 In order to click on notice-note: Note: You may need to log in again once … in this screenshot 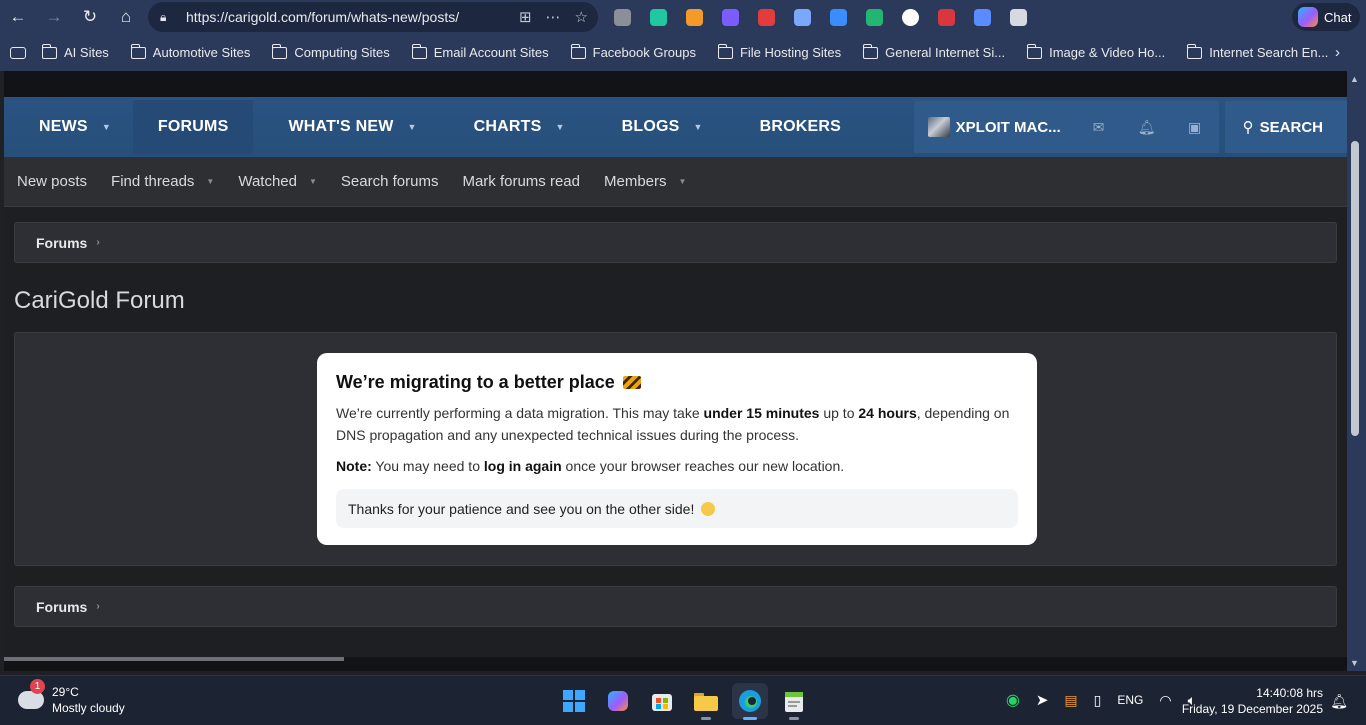, I will do `click(677, 466)`.